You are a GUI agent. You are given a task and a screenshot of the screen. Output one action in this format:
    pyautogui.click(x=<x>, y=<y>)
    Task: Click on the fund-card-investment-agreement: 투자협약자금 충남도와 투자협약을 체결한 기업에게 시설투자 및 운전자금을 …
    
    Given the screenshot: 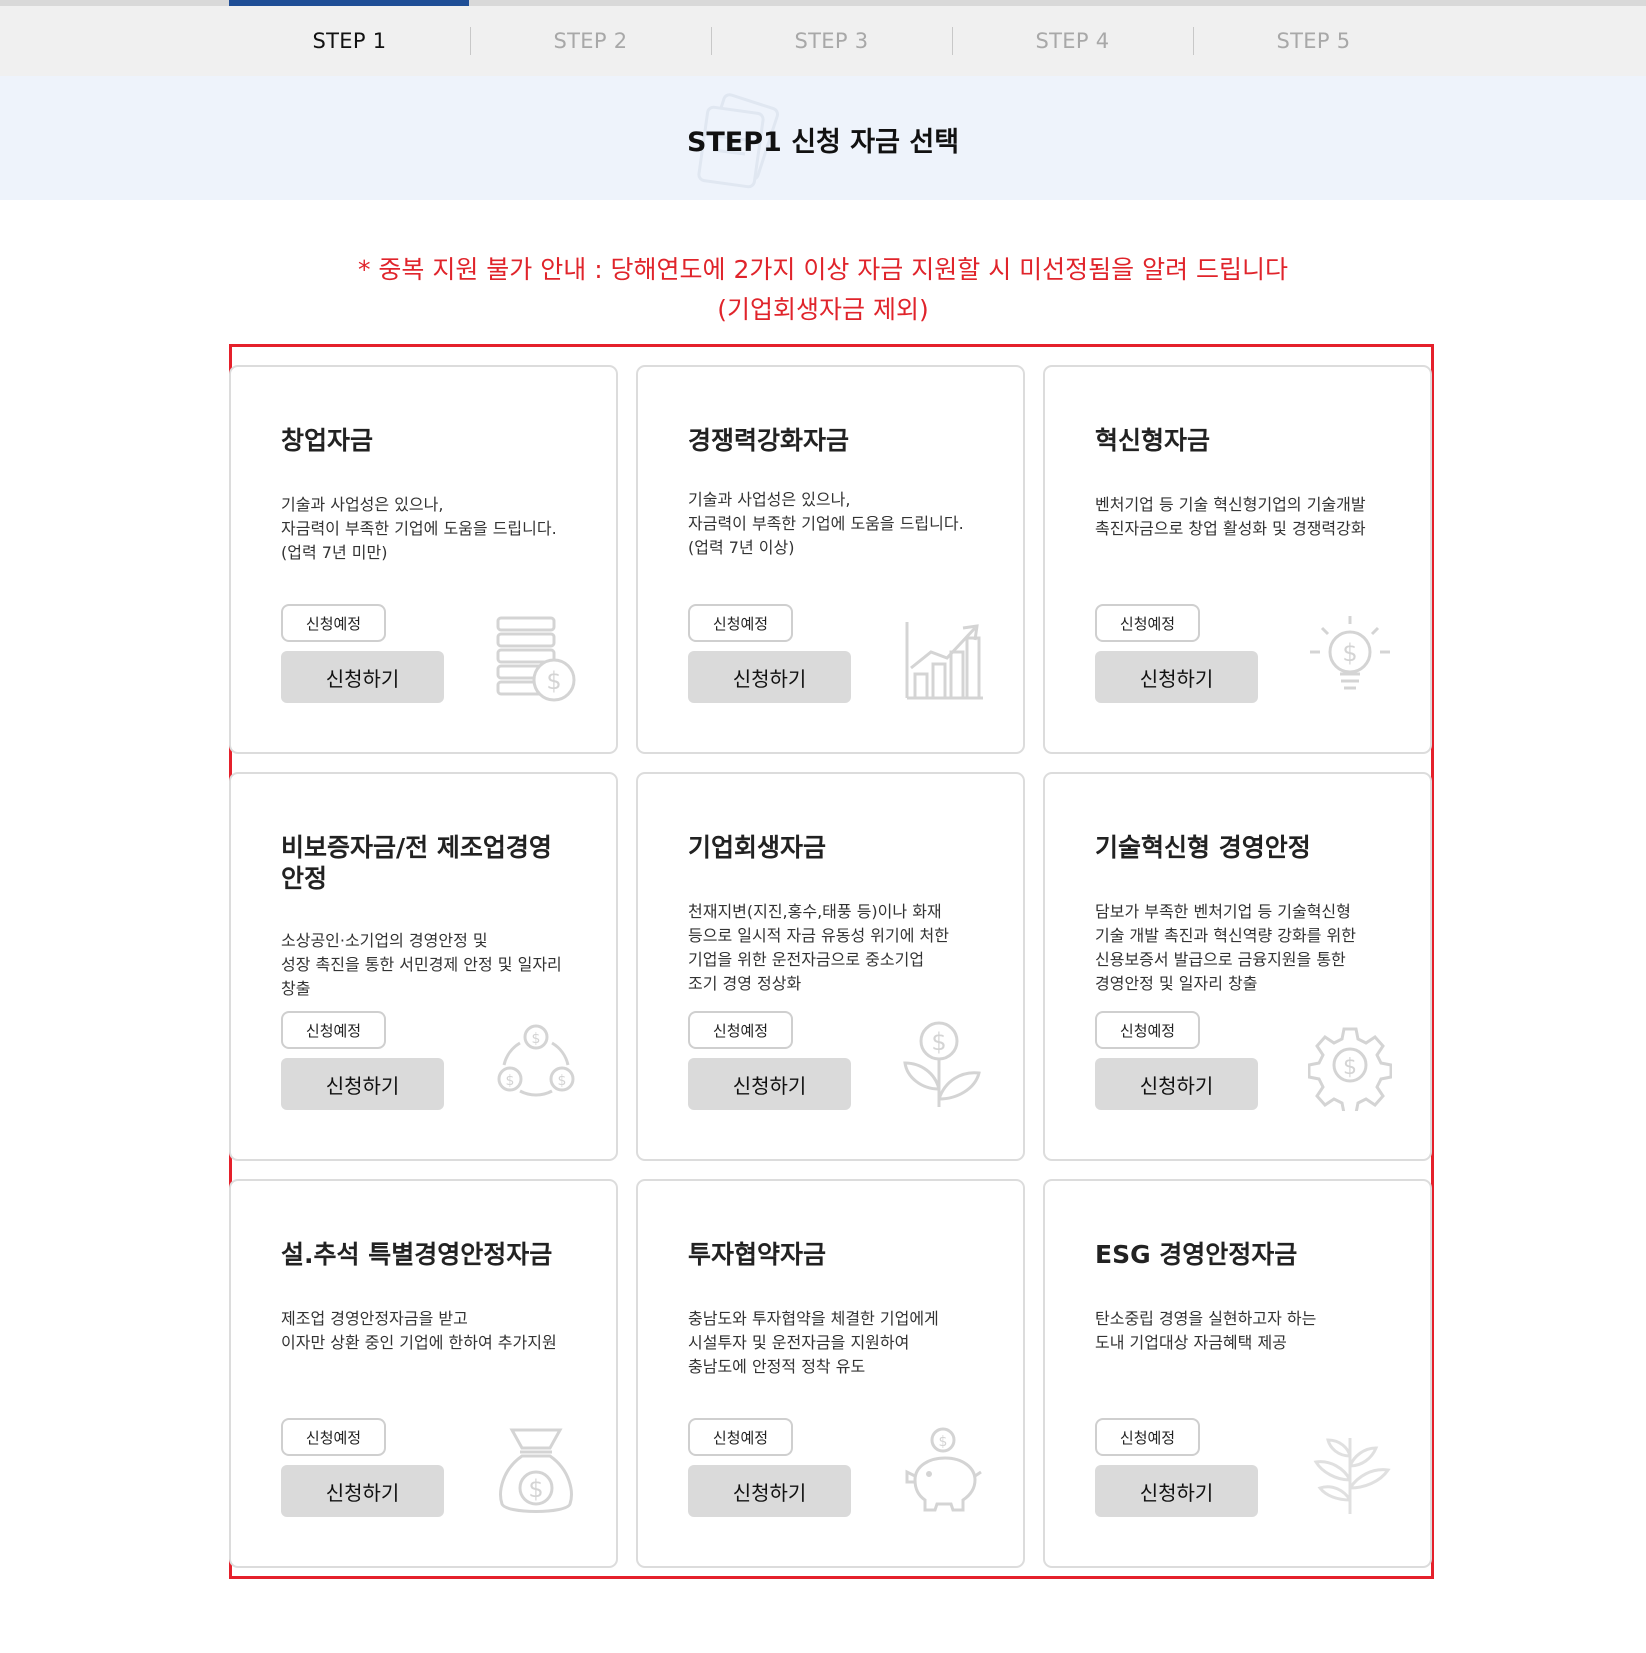 What is the action you would take?
    pyautogui.click(x=830, y=1373)
    